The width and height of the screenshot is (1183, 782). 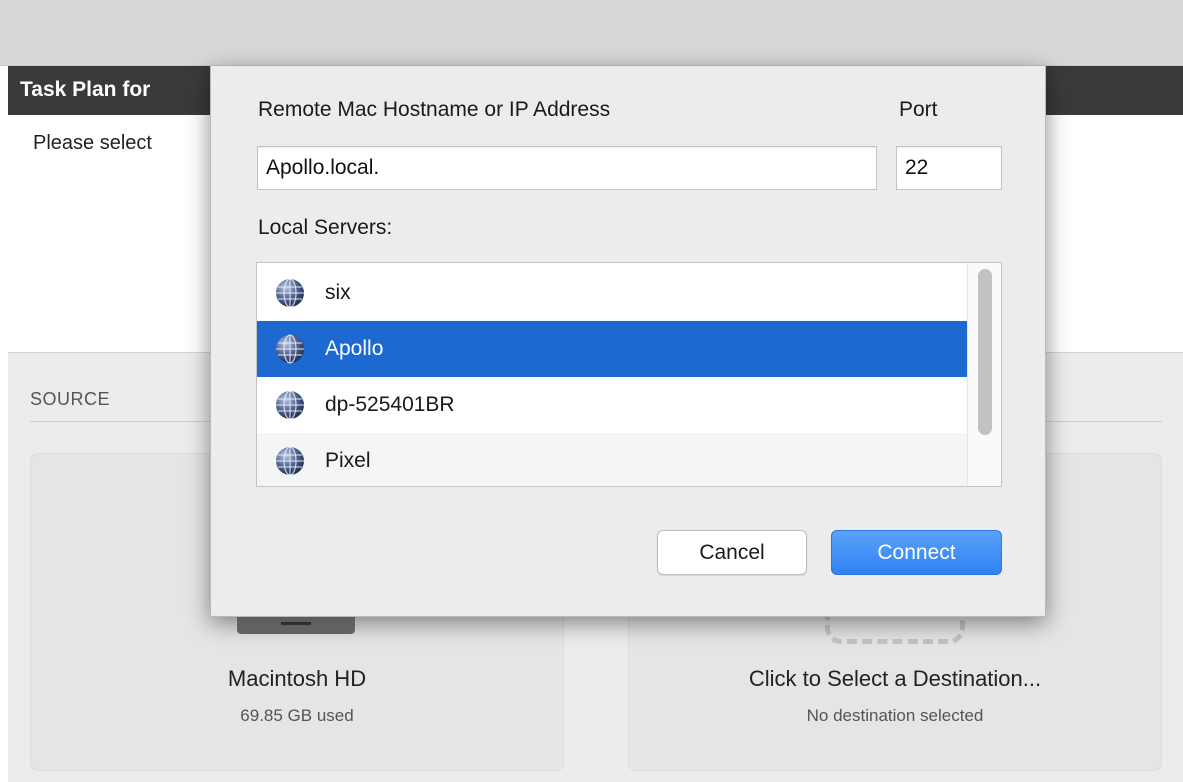 What do you see at coordinates (85, 89) in the screenshot?
I see `header-title: Task Plan for` at bounding box center [85, 89].